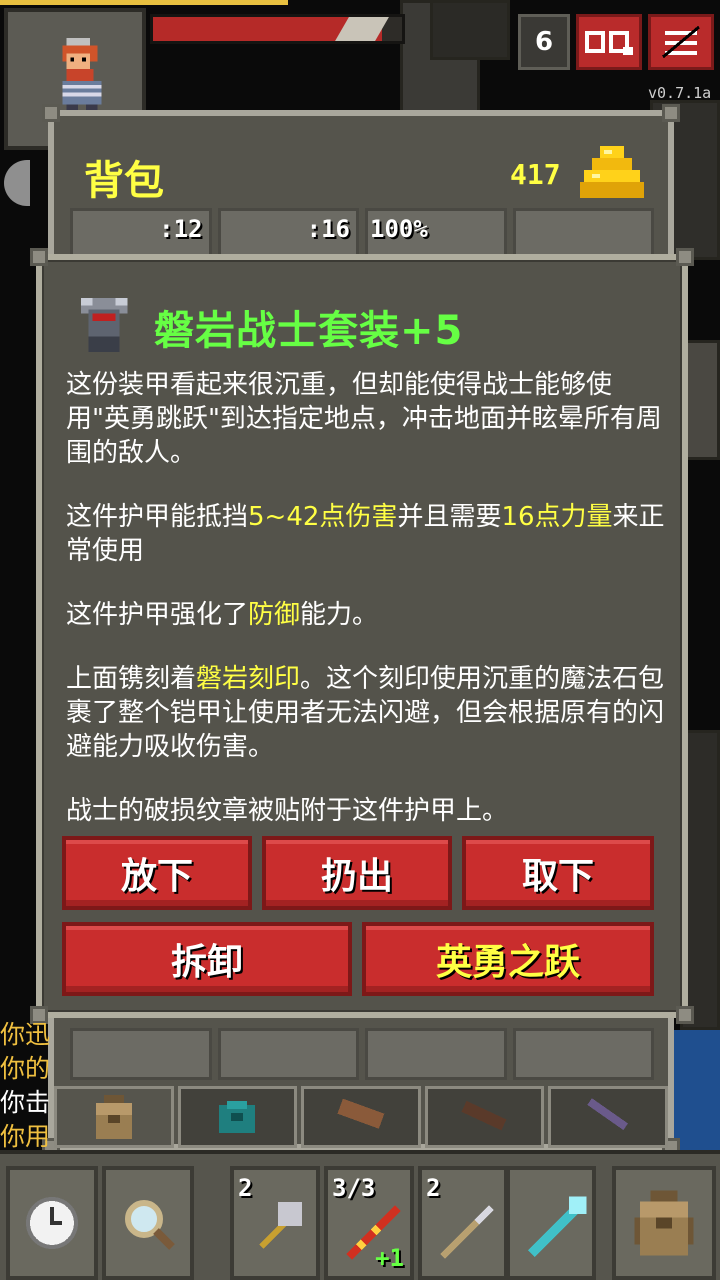 This screenshot has width=720, height=1280. Describe the element at coordinates (157, 615) in the screenshot. I see `description-text: 这件护甲强化了` at that location.